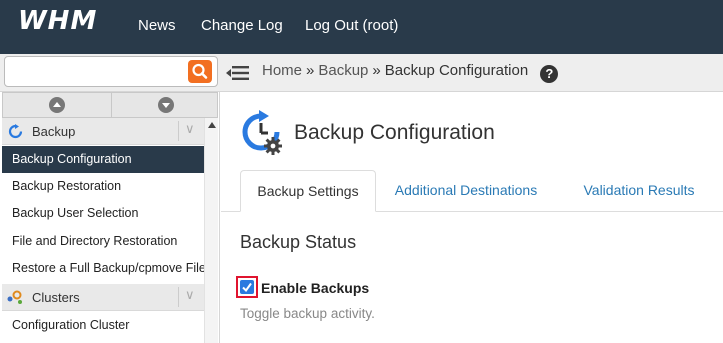 This screenshot has height=343, width=723. I want to click on sidebar-item-restore-full-backup: Restore a Full Backup/cpmove File, so click(103, 268).